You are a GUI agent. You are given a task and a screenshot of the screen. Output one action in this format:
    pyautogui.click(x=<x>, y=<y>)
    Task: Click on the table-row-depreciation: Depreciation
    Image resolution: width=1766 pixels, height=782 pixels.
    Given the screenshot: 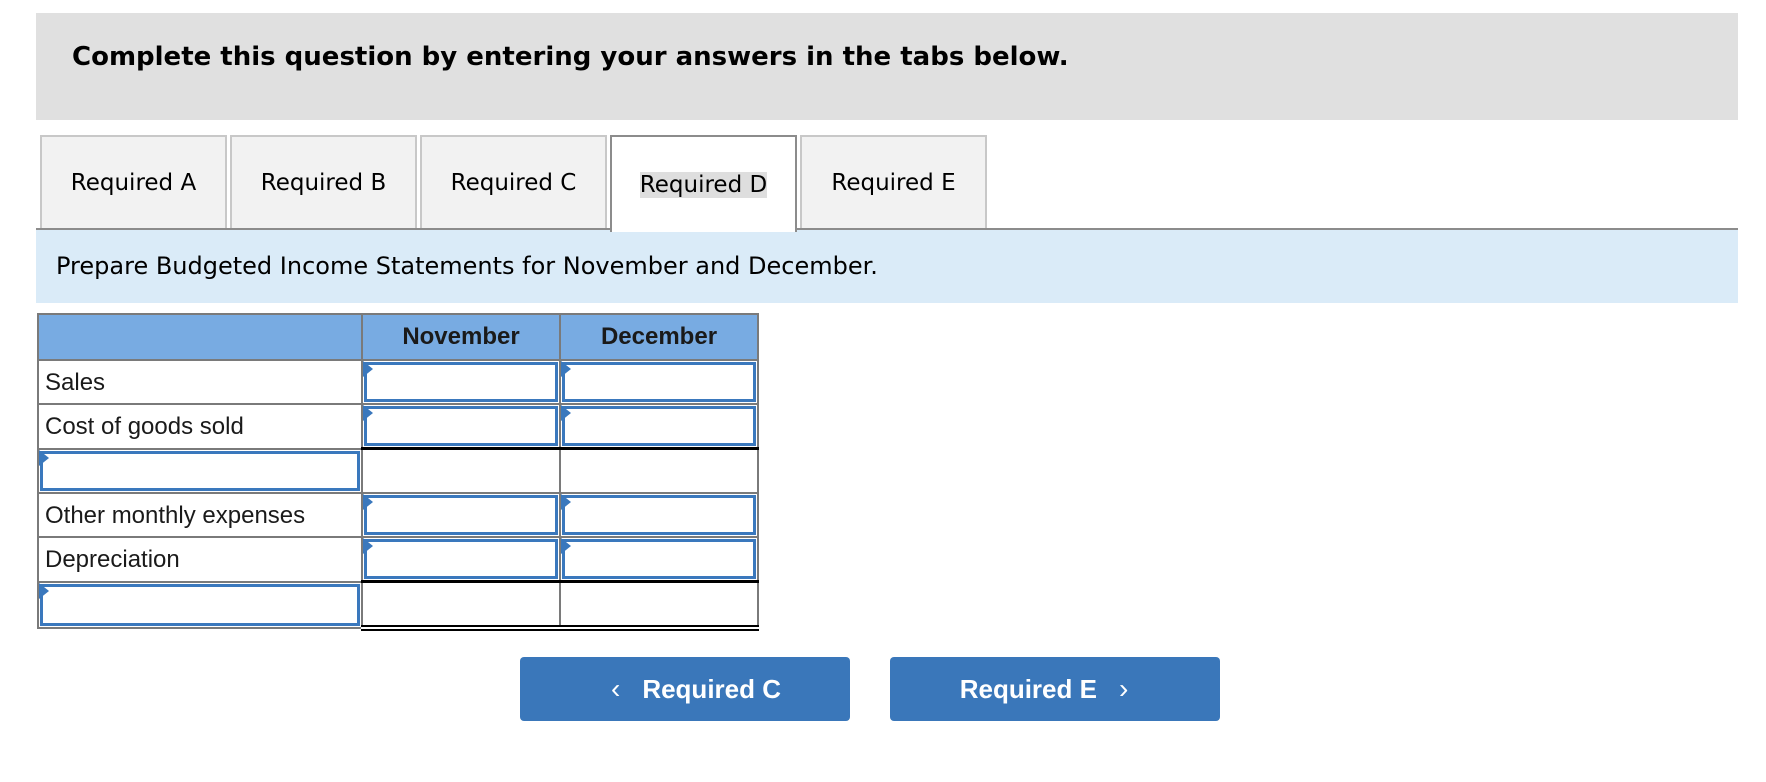 What is the action you would take?
    pyautogui.click(x=398, y=559)
    